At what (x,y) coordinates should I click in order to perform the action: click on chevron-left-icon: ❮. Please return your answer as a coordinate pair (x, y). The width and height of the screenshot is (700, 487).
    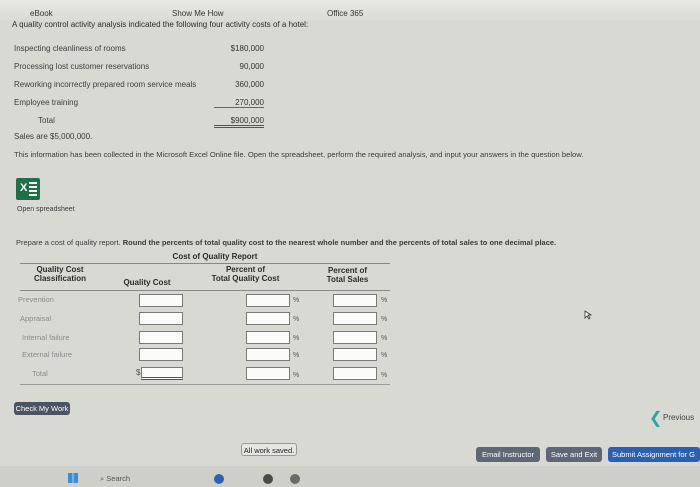
    Looking at the image, I should click on (656, 418).